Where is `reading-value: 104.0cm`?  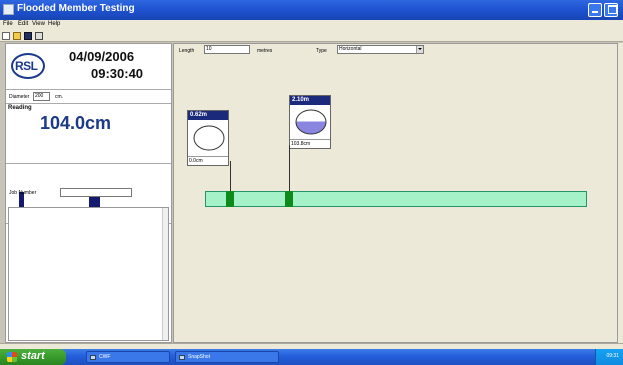
reading-value: 104.0cm is located at coordinates (76, 123).